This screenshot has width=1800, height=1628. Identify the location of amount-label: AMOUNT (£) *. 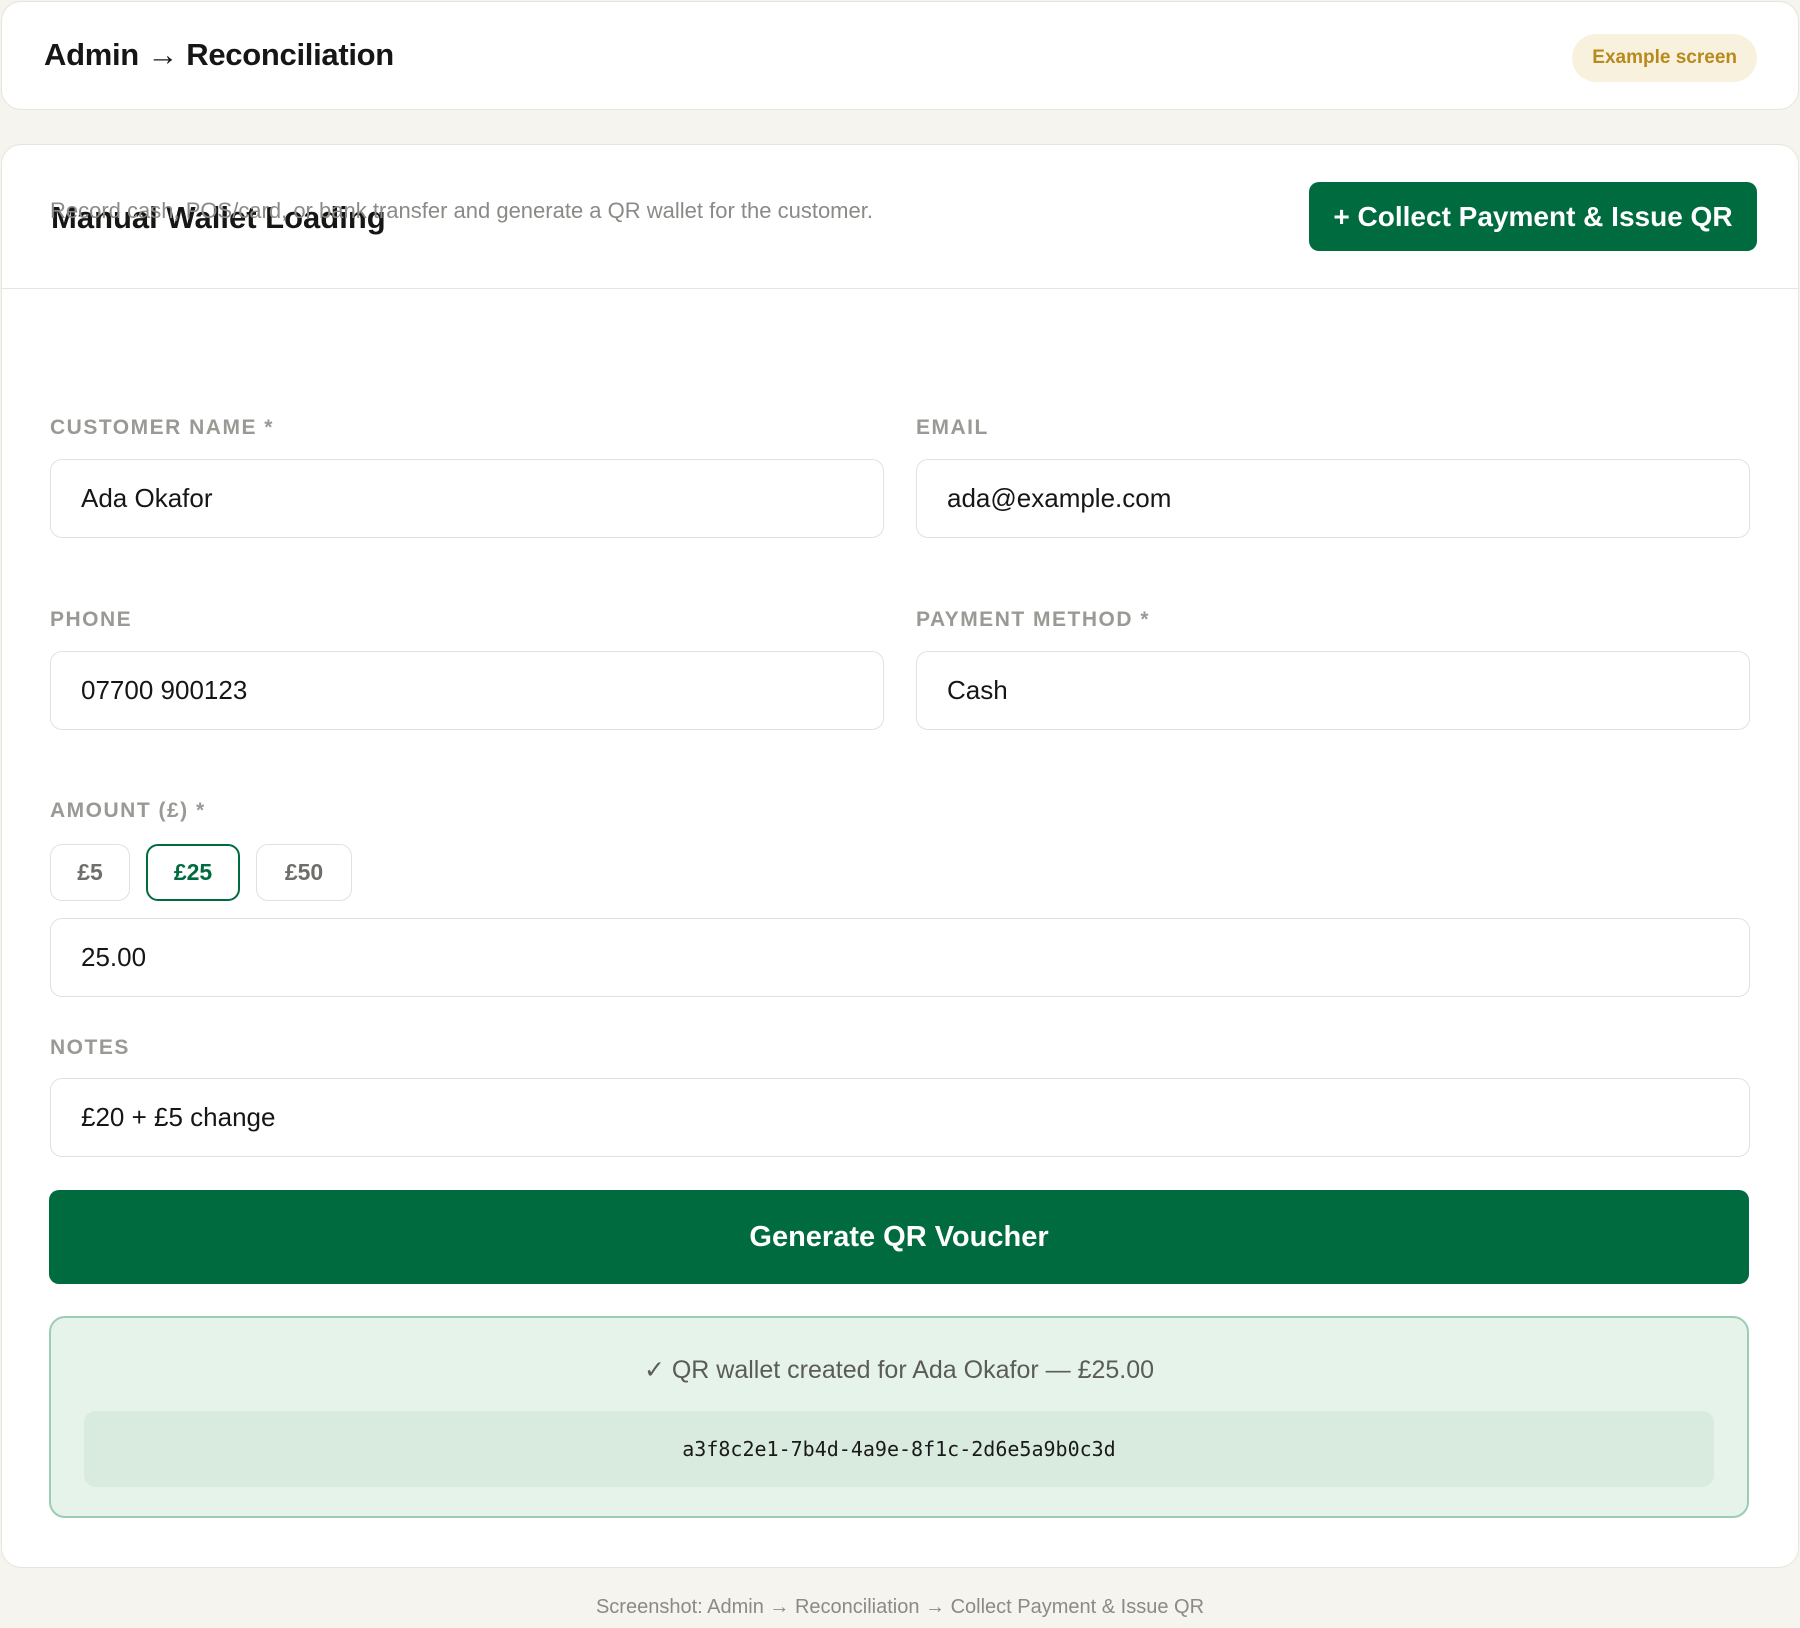
(128, 810).